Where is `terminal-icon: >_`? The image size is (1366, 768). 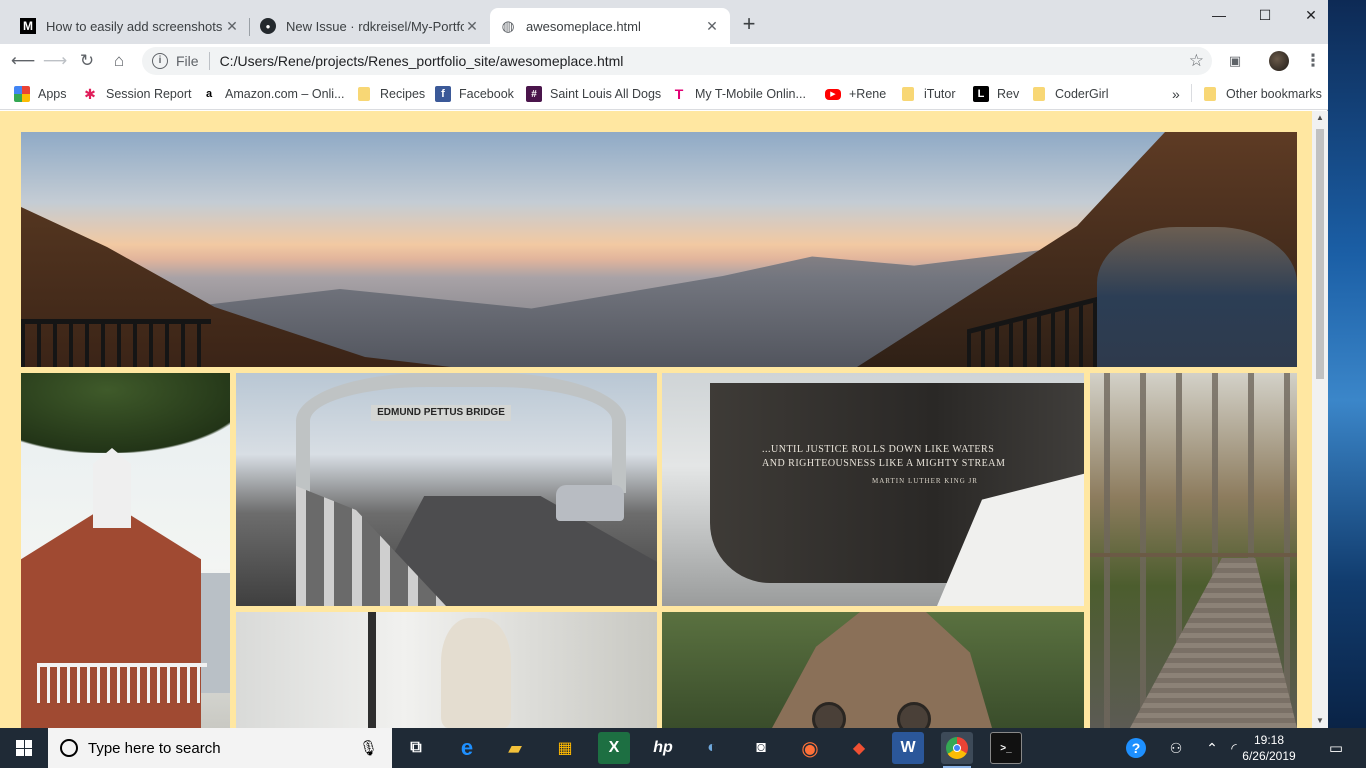 terminal-icon: >_ is located at coordinates (1006, 748).